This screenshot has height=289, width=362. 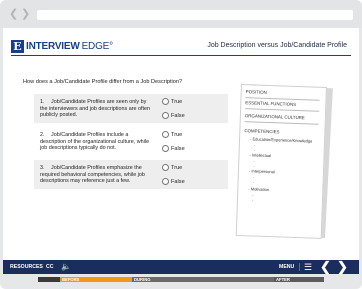 I want to click on resources-button: RESOURCES, so click(x=26, y=267).